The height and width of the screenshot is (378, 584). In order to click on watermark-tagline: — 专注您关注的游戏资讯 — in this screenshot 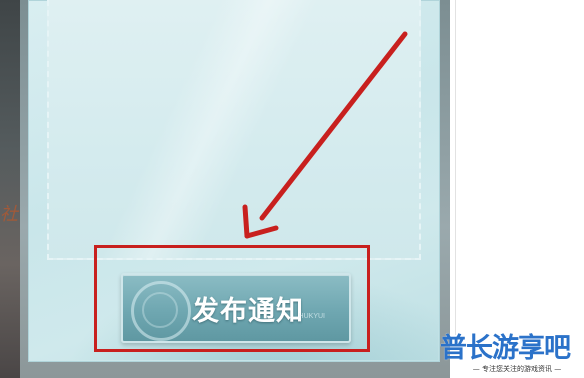, I will do `click(517, 369)`.